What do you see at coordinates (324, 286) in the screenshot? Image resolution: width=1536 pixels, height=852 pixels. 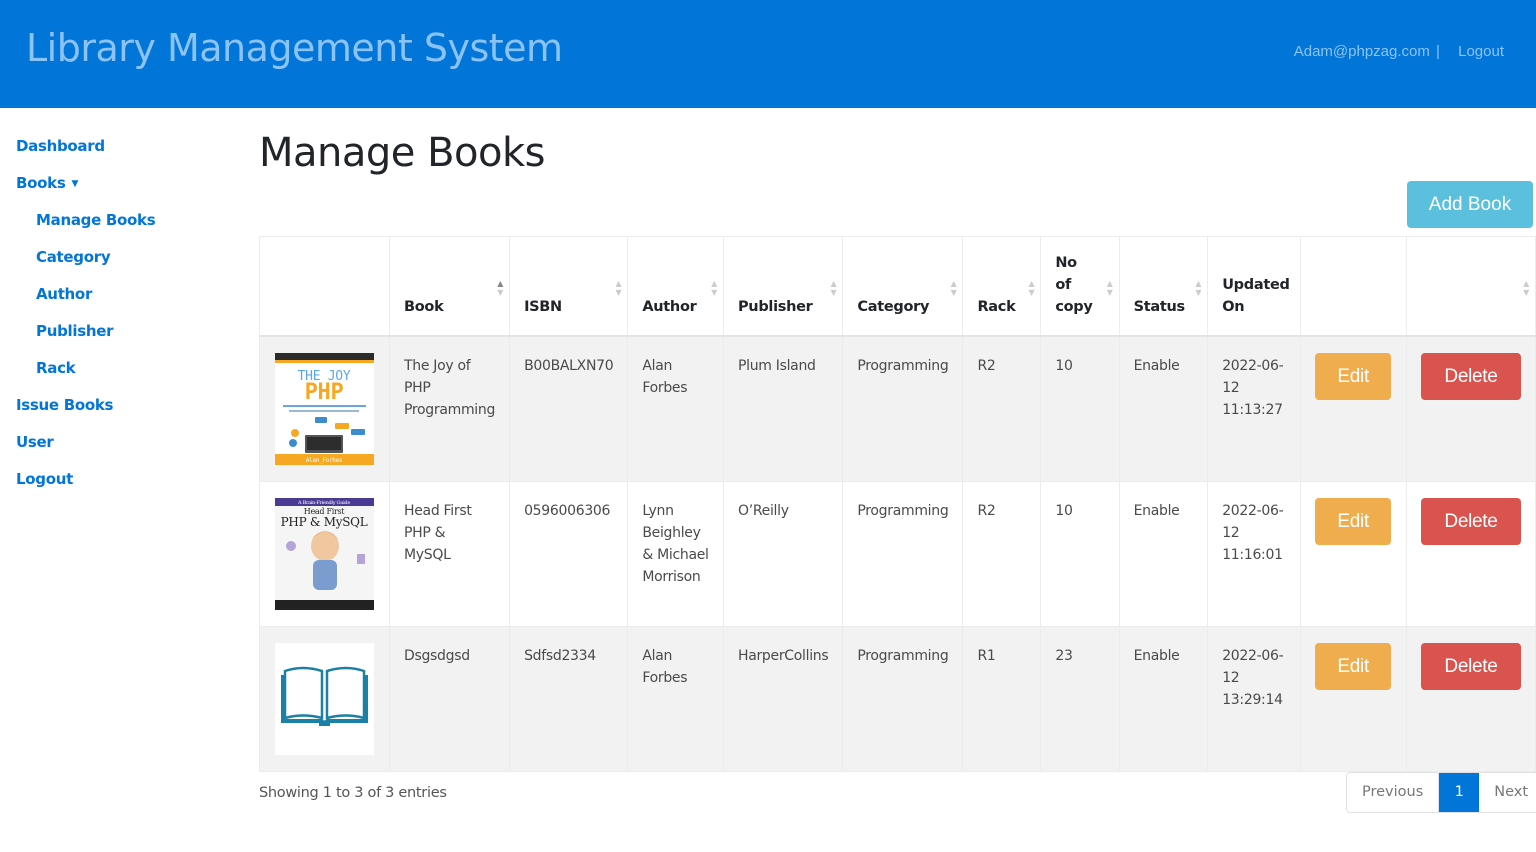 I see `column-header-cover` at bounding box center [324, 286].